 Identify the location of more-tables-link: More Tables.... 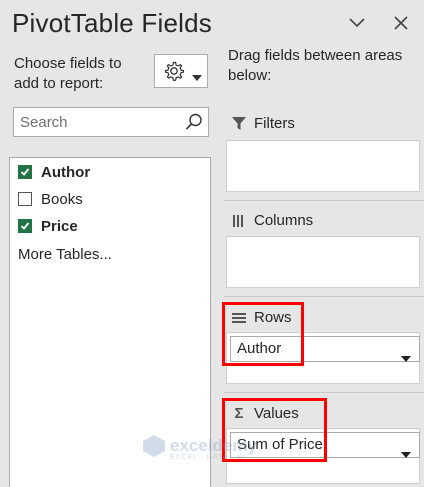
(65, 254).